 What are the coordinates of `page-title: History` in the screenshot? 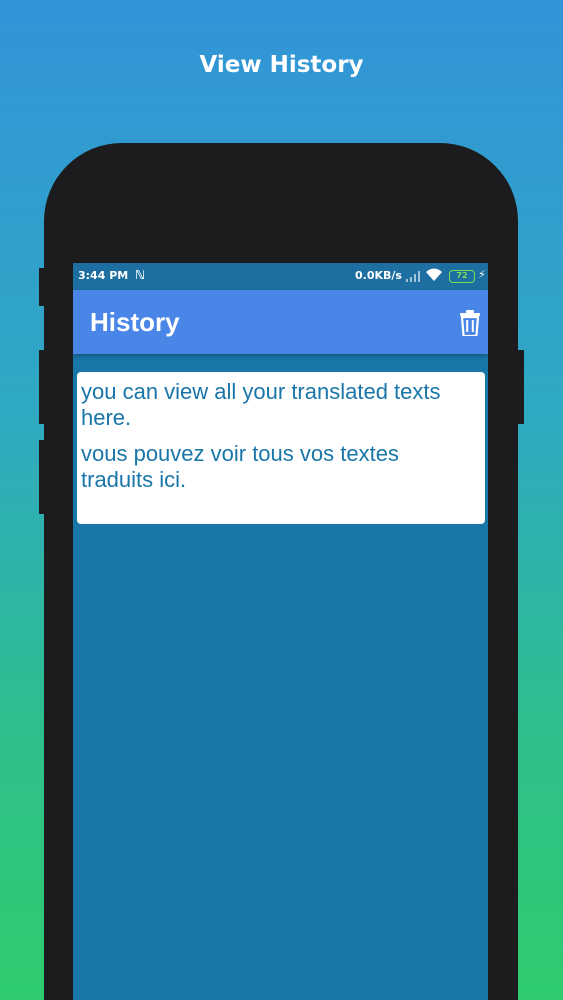 It's located at (135, 322).